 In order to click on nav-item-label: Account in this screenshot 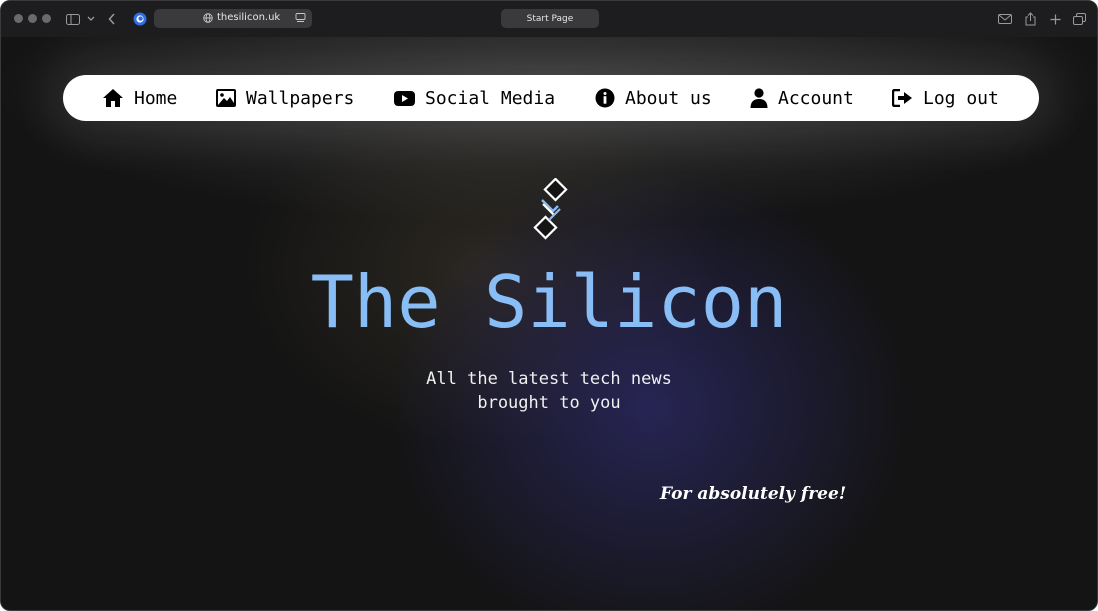, I will do `click(816, 98)`.